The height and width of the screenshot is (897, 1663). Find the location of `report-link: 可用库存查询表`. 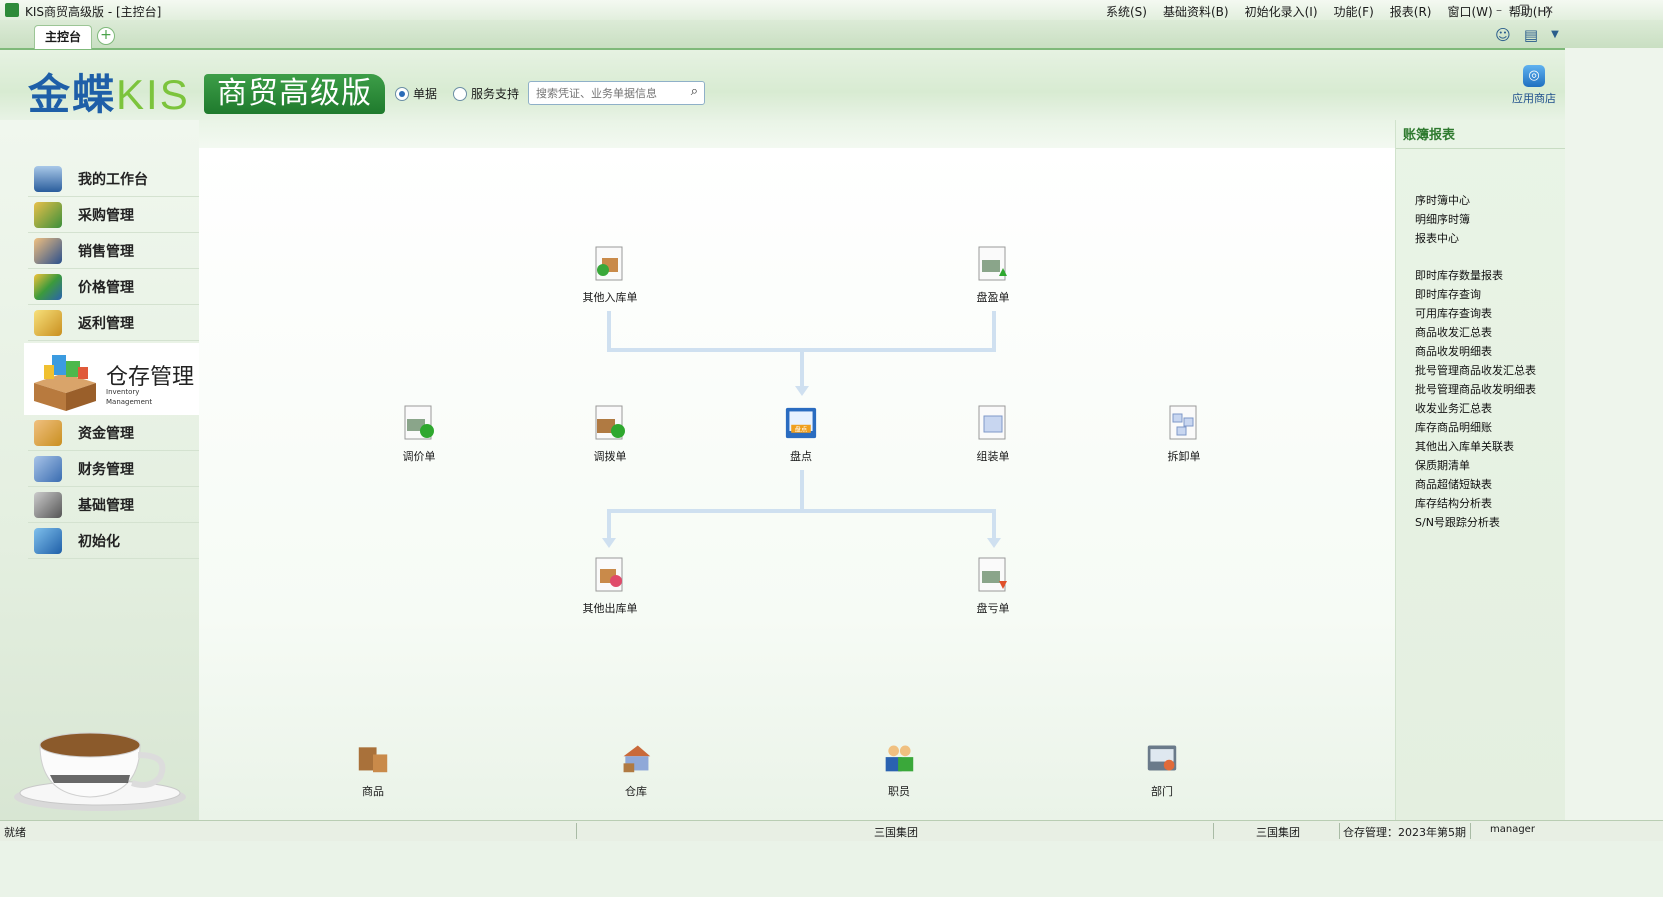

report-link: 可用库存查询表 is located at coordinates (1453, 313).